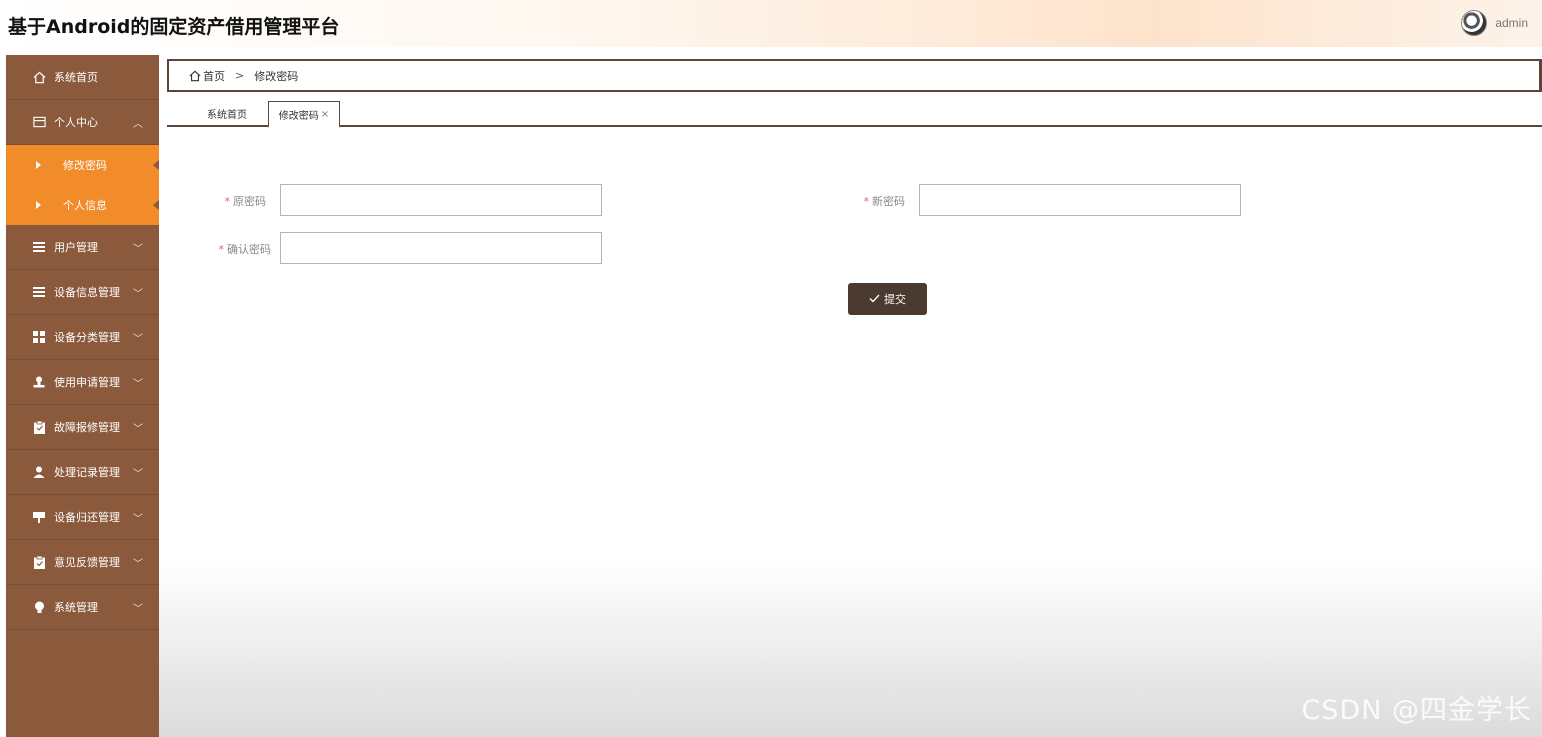 The image size is (1542, 737). I want to click on old-password-label: * 原密码, so click(233, 201).